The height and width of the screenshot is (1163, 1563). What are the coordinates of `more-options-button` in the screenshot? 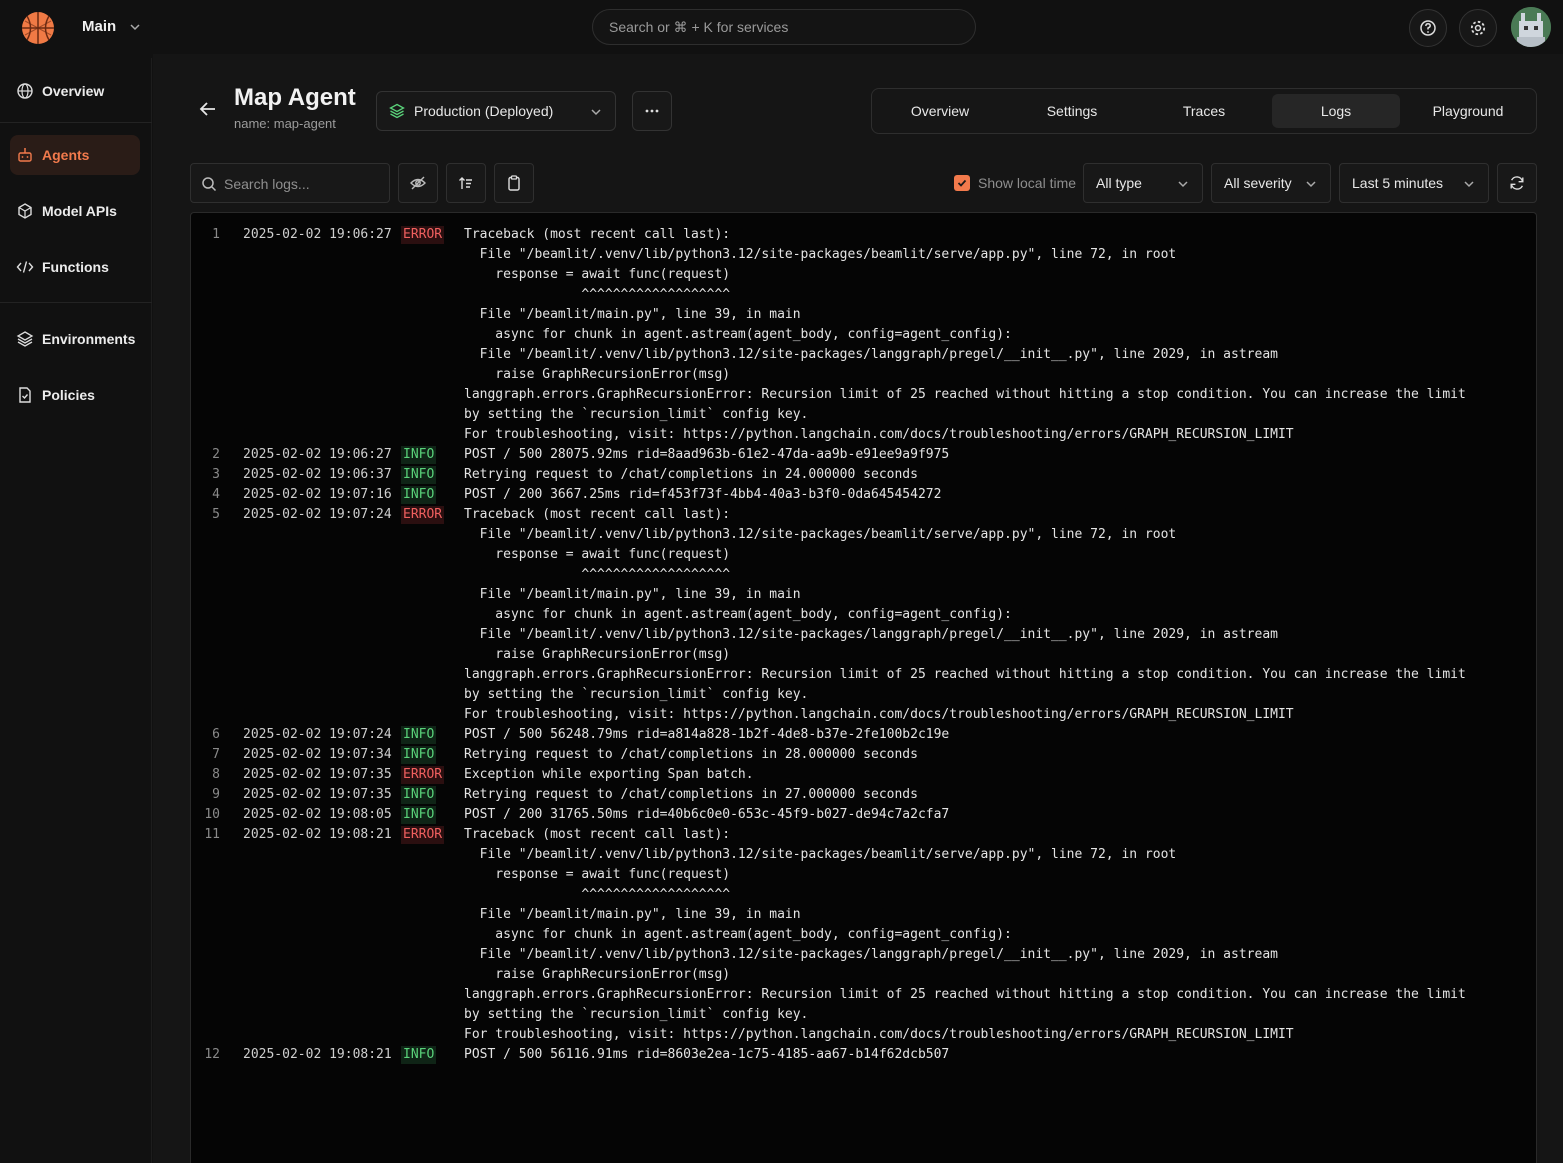 It's located at (652, 111).